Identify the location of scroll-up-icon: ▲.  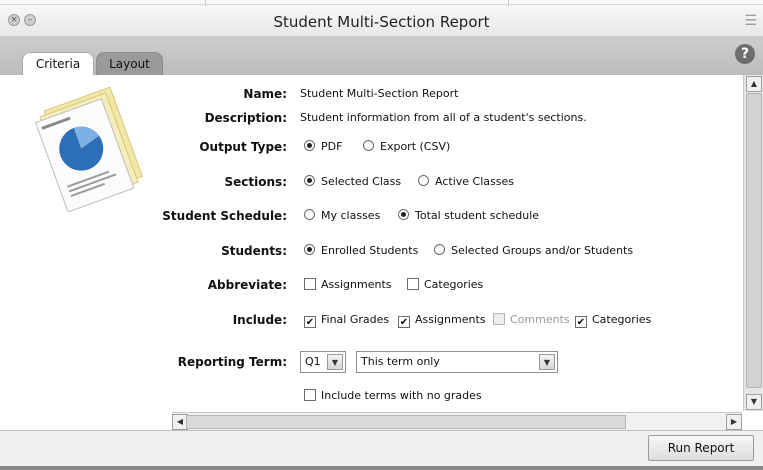
(754, 84).